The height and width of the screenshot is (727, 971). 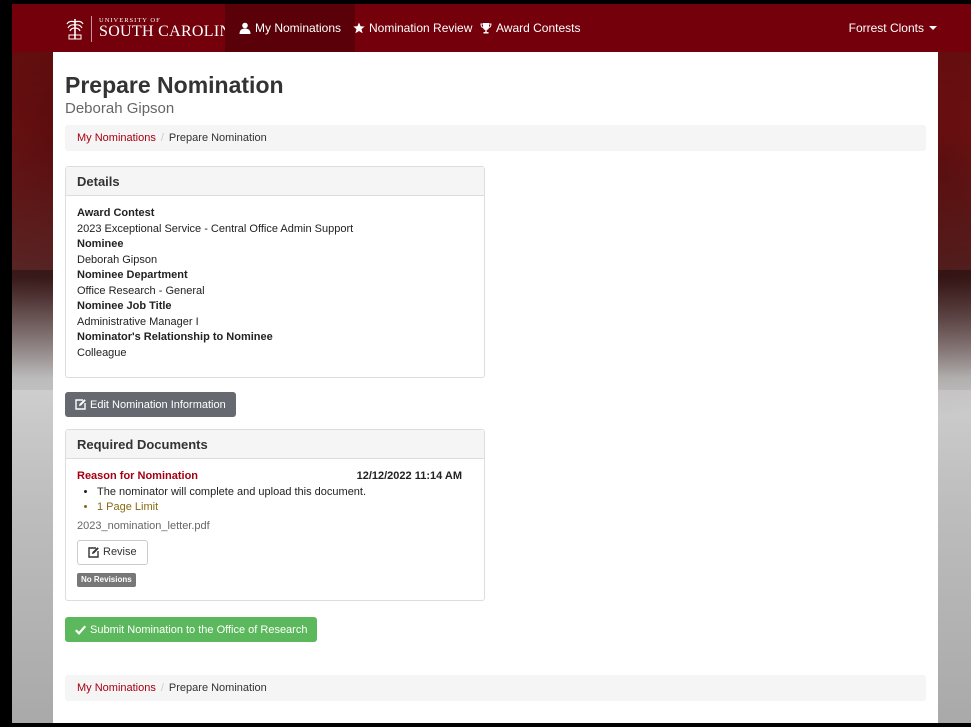 What do you see at coordinates (100, 244) in the screenshot?
I see `field-label: Nominee` at bounding box center [100, 244].